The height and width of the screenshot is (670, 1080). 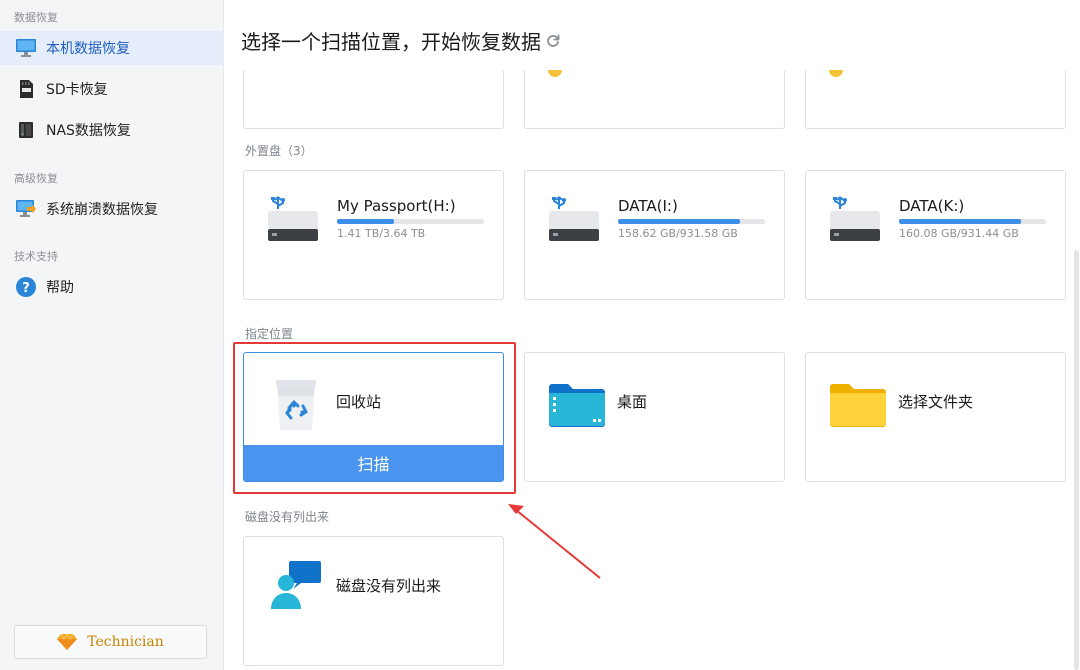 I want to click on drive-card: DATA(K:) 160.08 GB/931.44 GB, so click(x=935, y=235).